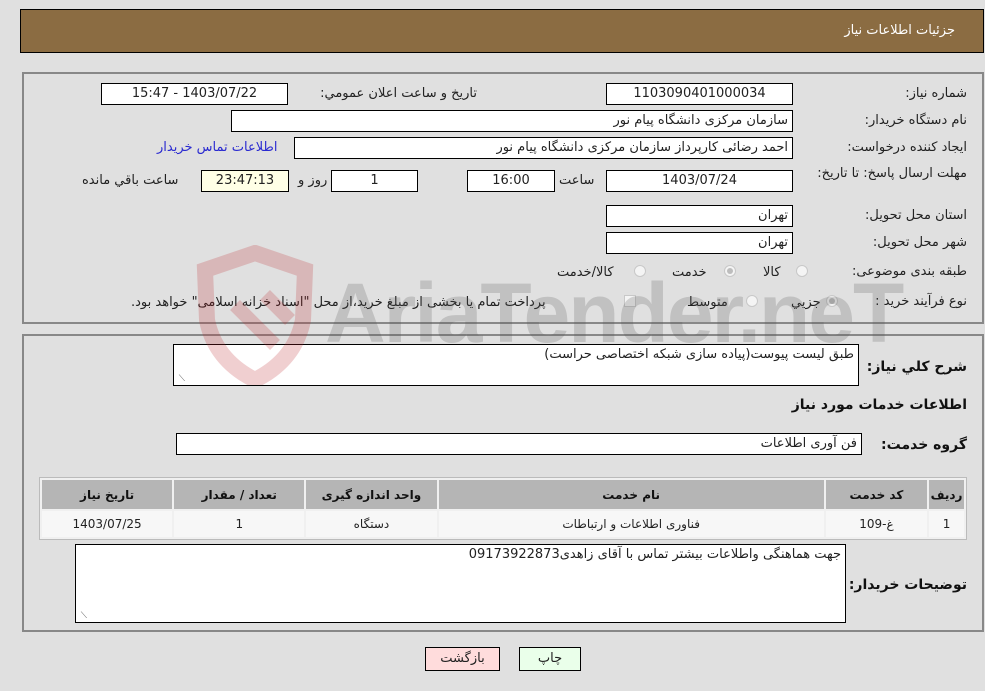 This screenshot has height=691, width=985. Describe the element at coordinates (371, 494) in the screenshot. I see `col-unit: واحد اندازه گيری` at that location.